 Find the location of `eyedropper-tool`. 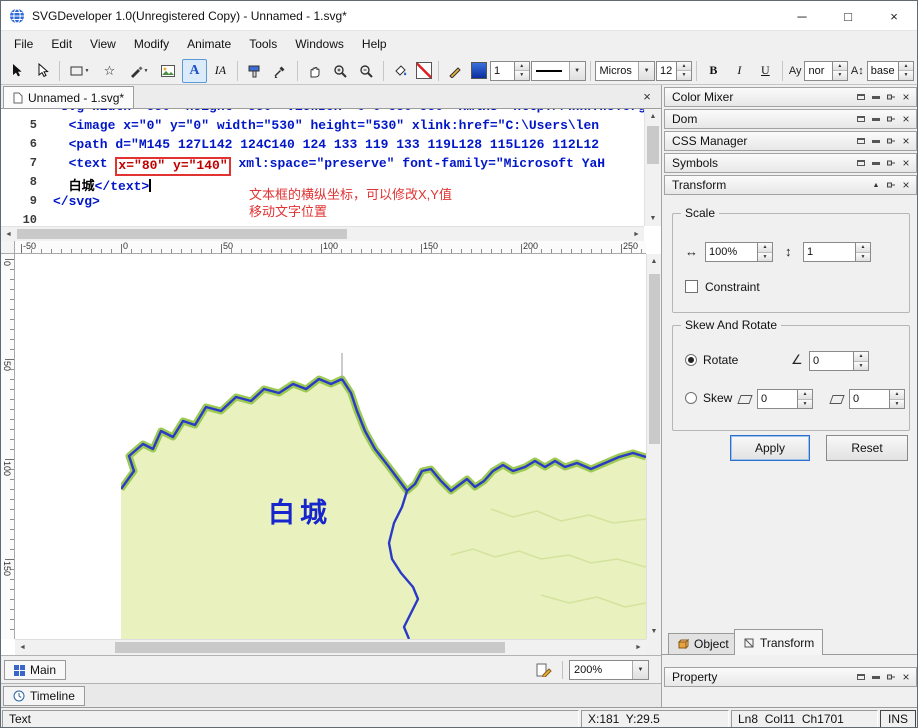

eyedropper-tool is located at coordinates (280, 71).